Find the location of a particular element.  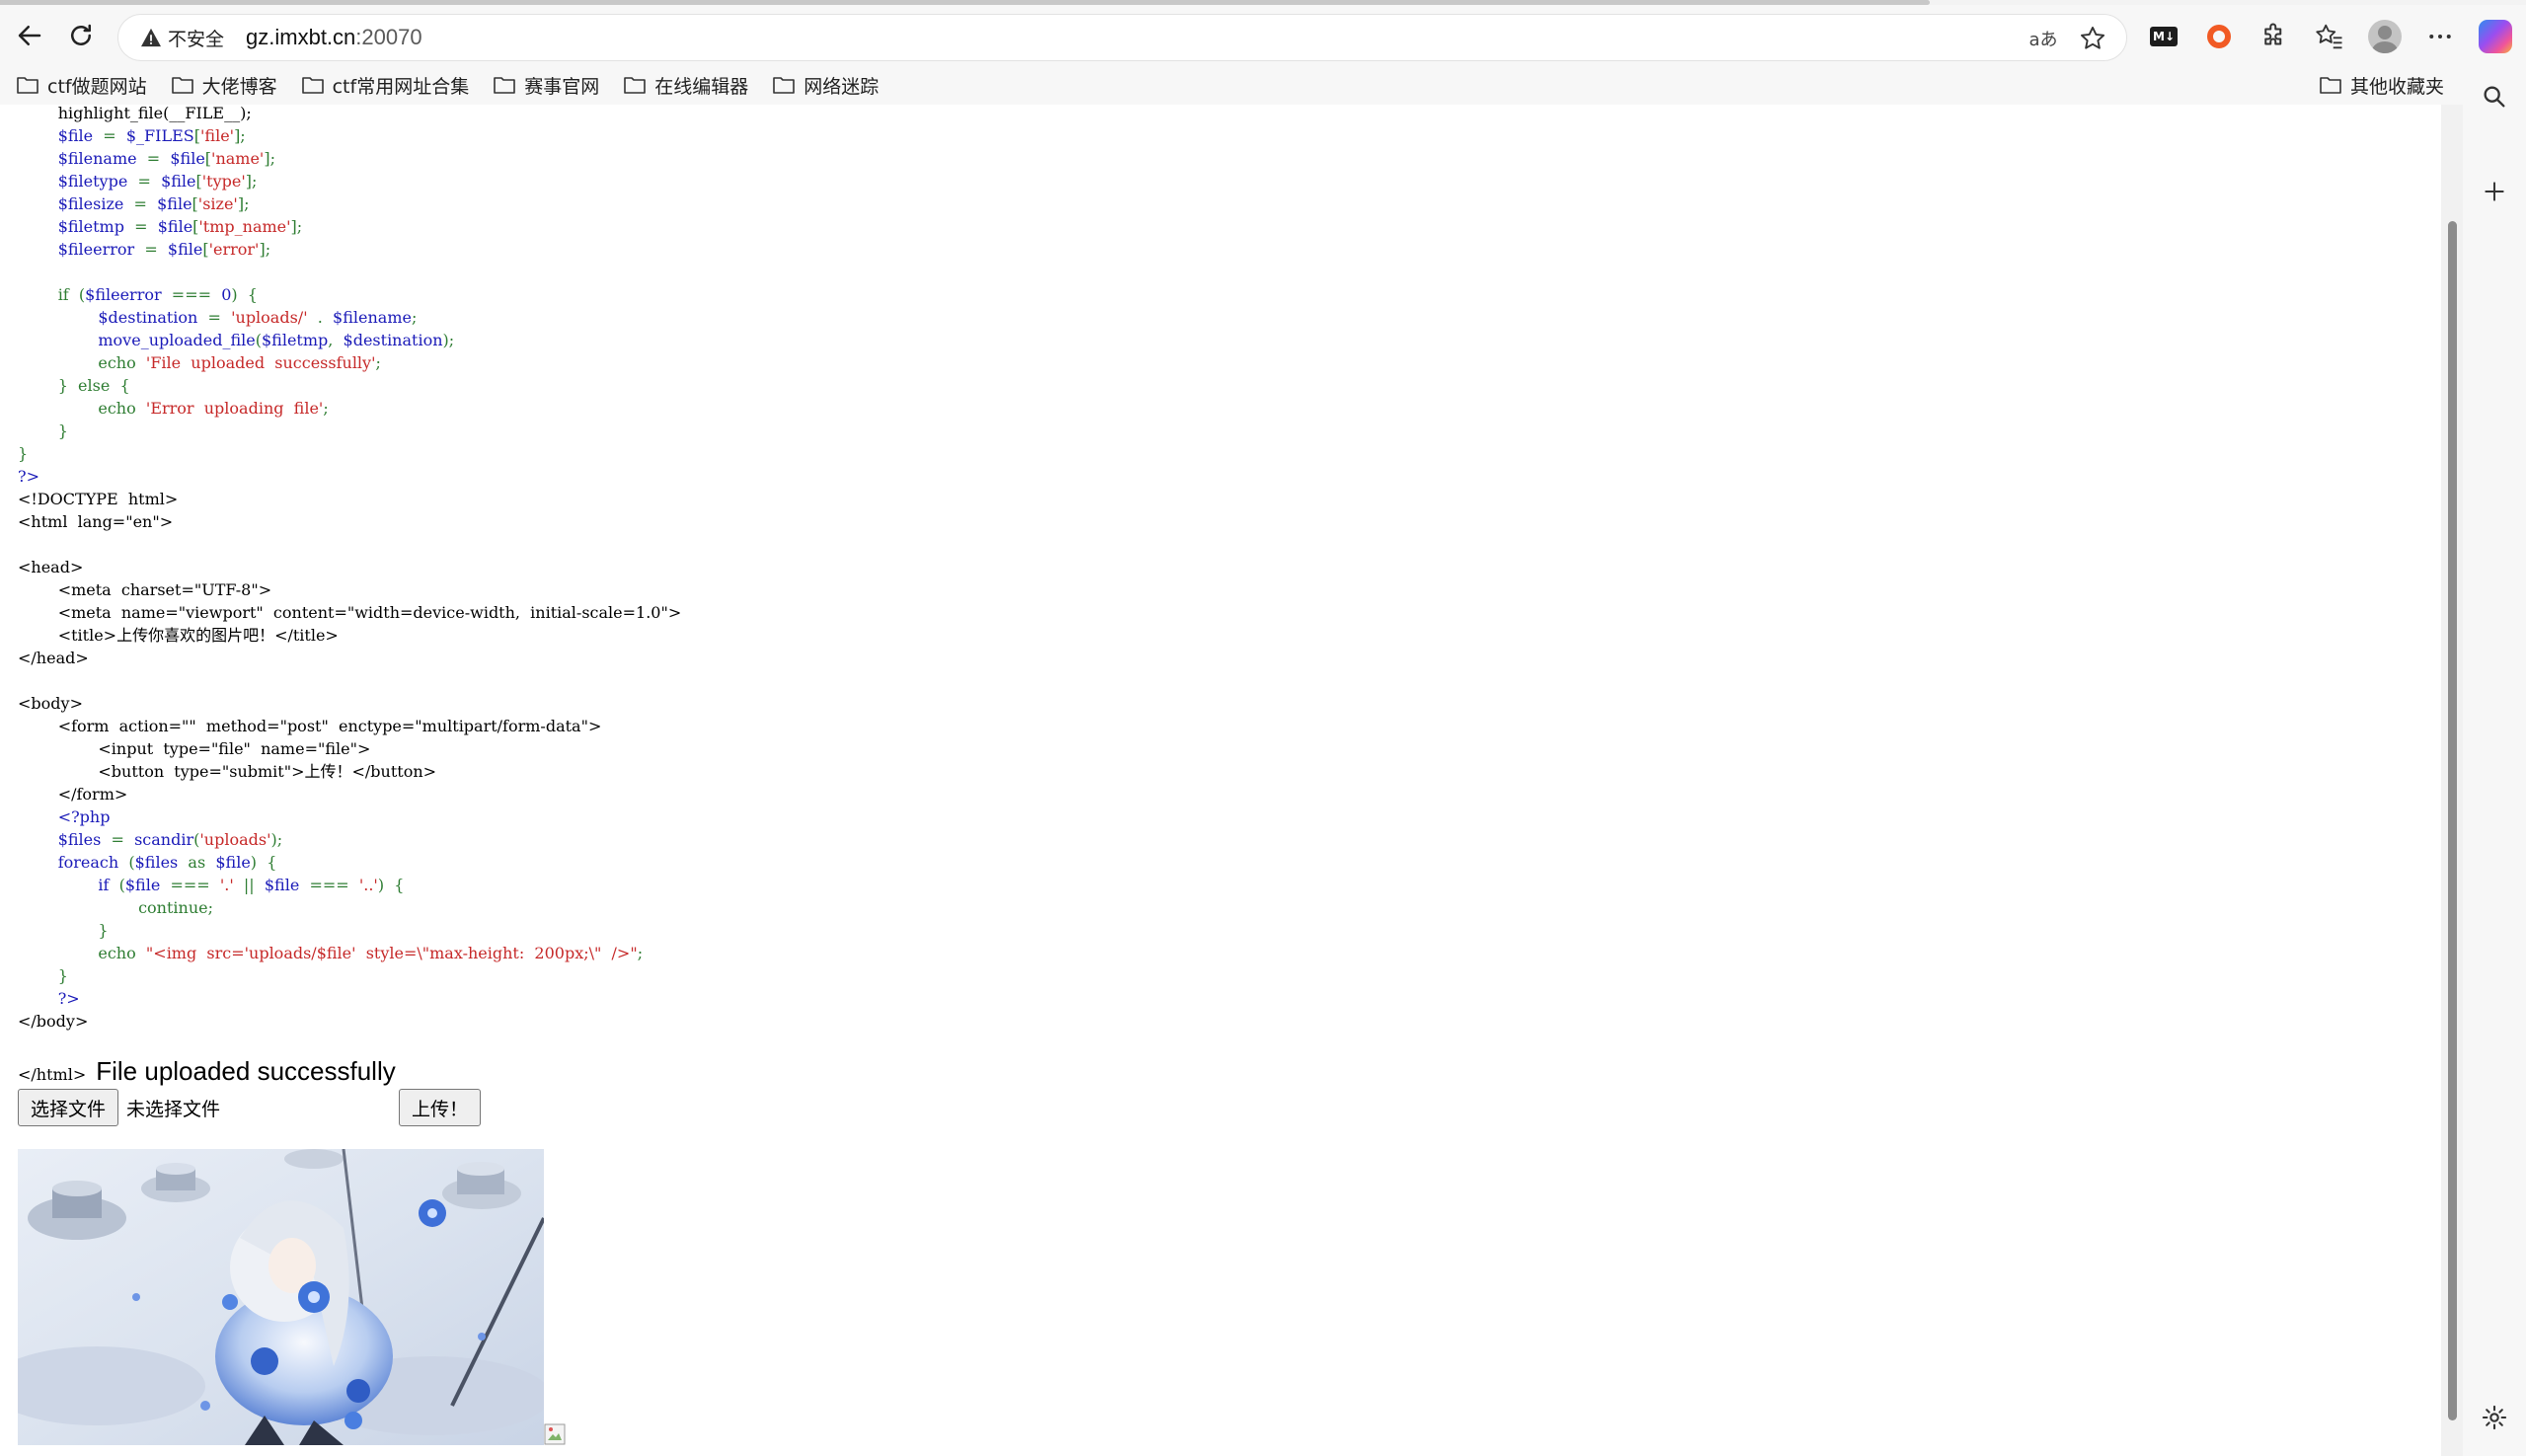

sidebar-add-button is located at coordinates (2494, 191).